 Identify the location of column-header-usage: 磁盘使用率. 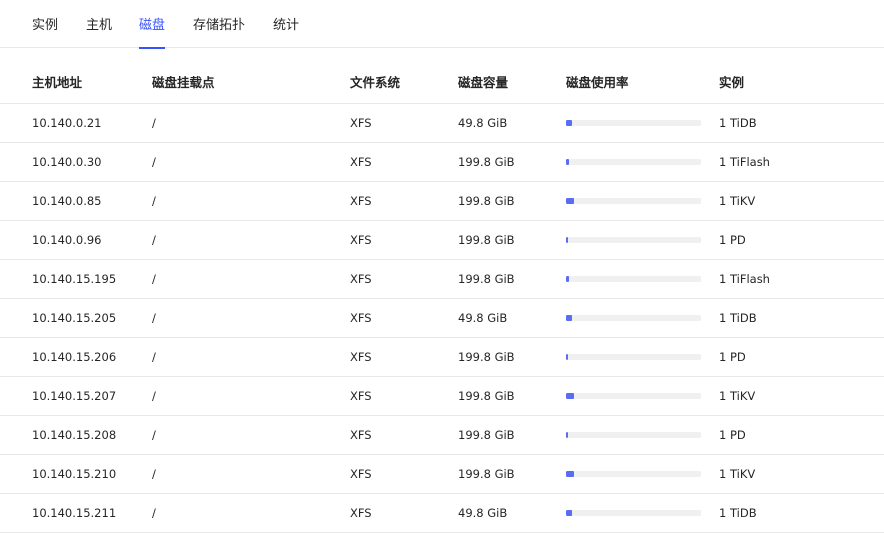
(597, 83).